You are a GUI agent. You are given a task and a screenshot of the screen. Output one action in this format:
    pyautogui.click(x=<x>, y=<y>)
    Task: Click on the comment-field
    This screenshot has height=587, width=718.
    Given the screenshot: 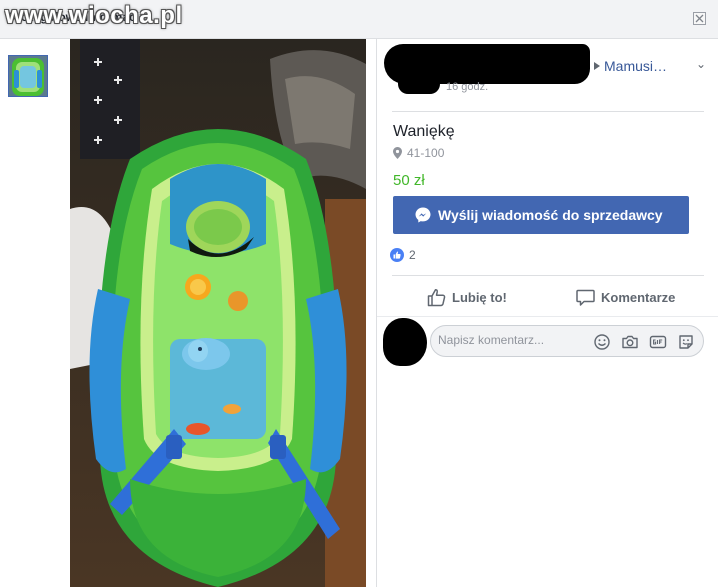 What is the action you would take?
    pyautogui.click(x=567, y=341)
    